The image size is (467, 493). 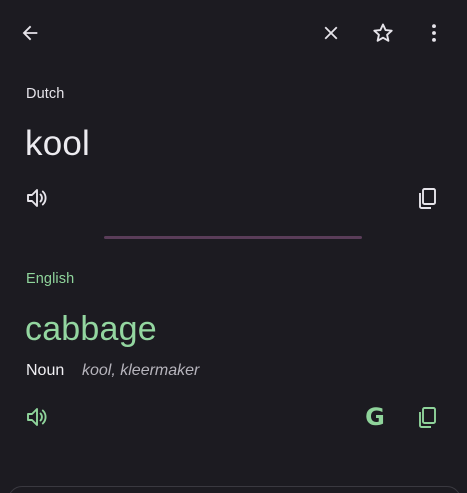 What do you see at coordinates (91, 329) in the screenshot?
I see `translated-text: cabbage` at bounding box center [91, 329].